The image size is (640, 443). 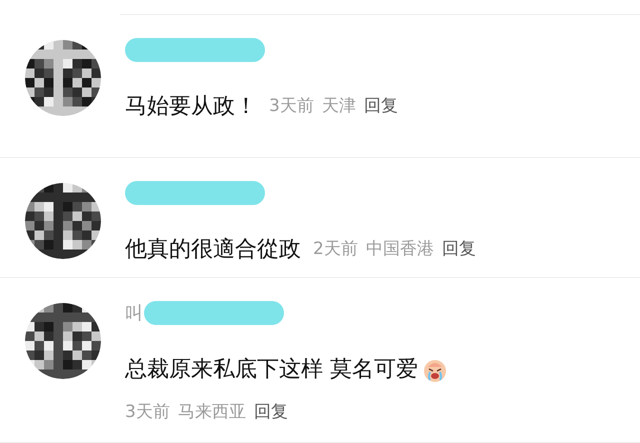 I want to click on user-name: 叫, so click(x=134, y=314).